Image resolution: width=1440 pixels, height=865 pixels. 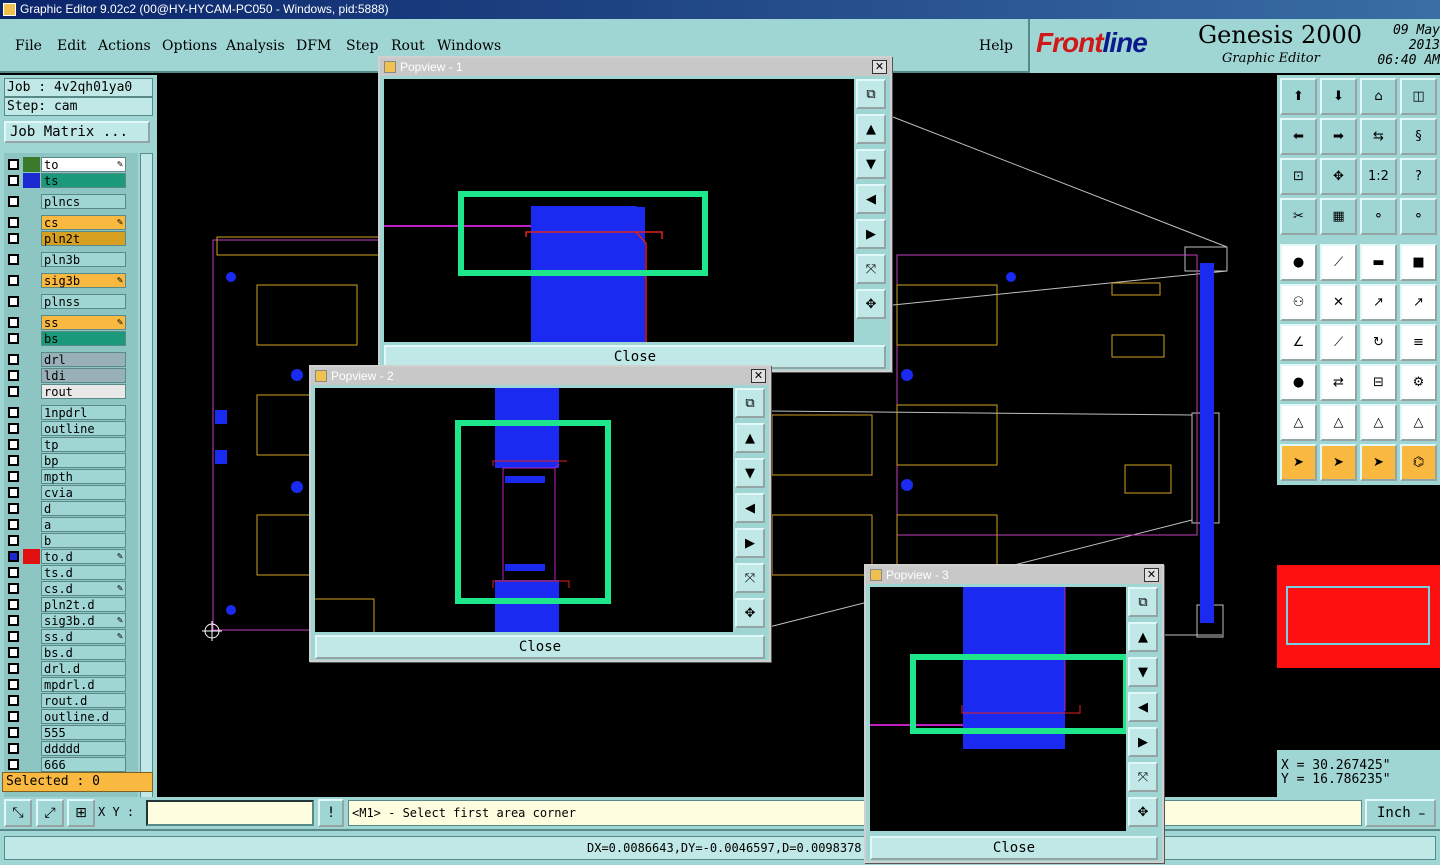 What do you see at coordinates (1418, 462) in the screenshot?
I see `route-icon: ⌬` at bounding box center [1418, 462].